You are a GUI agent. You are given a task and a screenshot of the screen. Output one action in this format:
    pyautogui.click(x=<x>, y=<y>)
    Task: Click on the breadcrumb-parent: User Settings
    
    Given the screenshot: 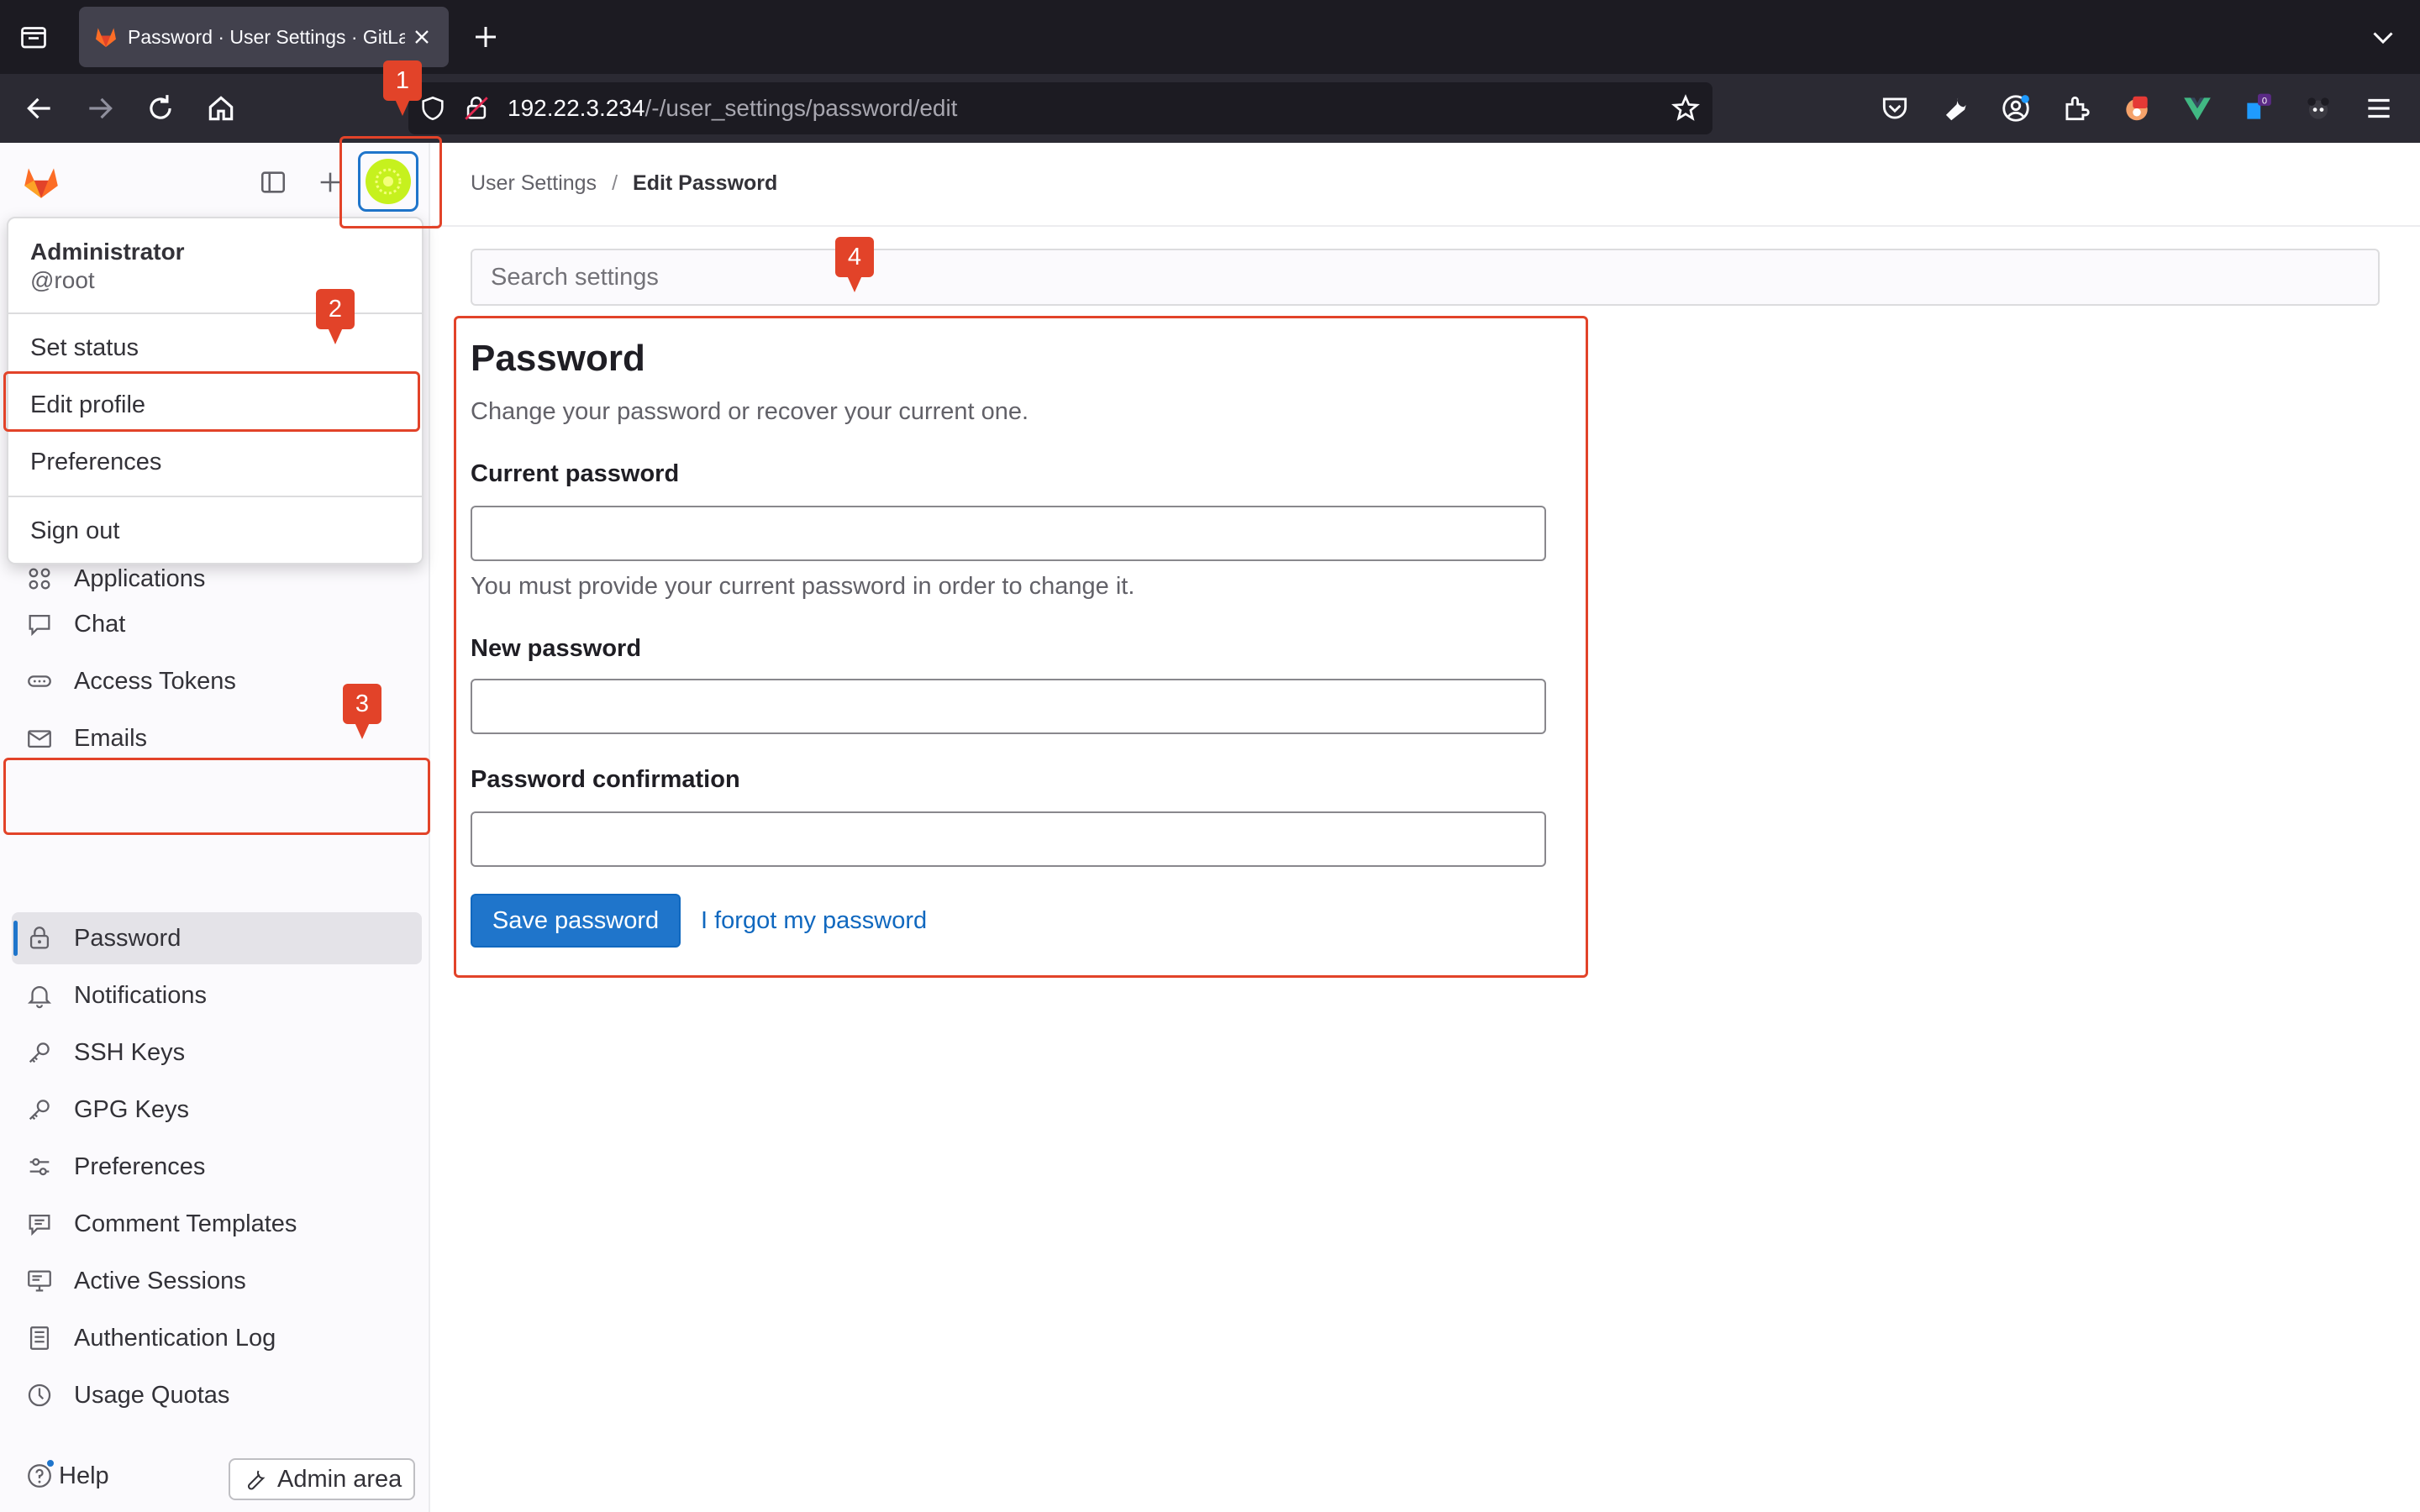 What is the action you would take?
    pyautogui.click(x=534, y=183)
    